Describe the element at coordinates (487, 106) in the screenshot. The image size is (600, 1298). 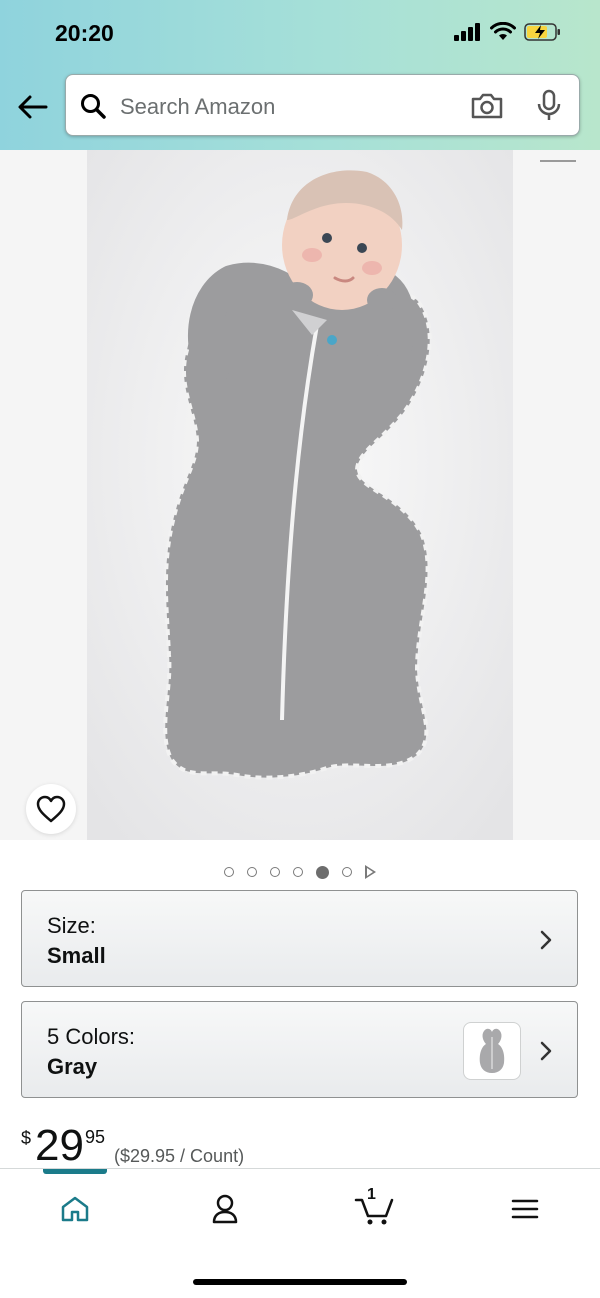
I see `camera-icon` at that location.